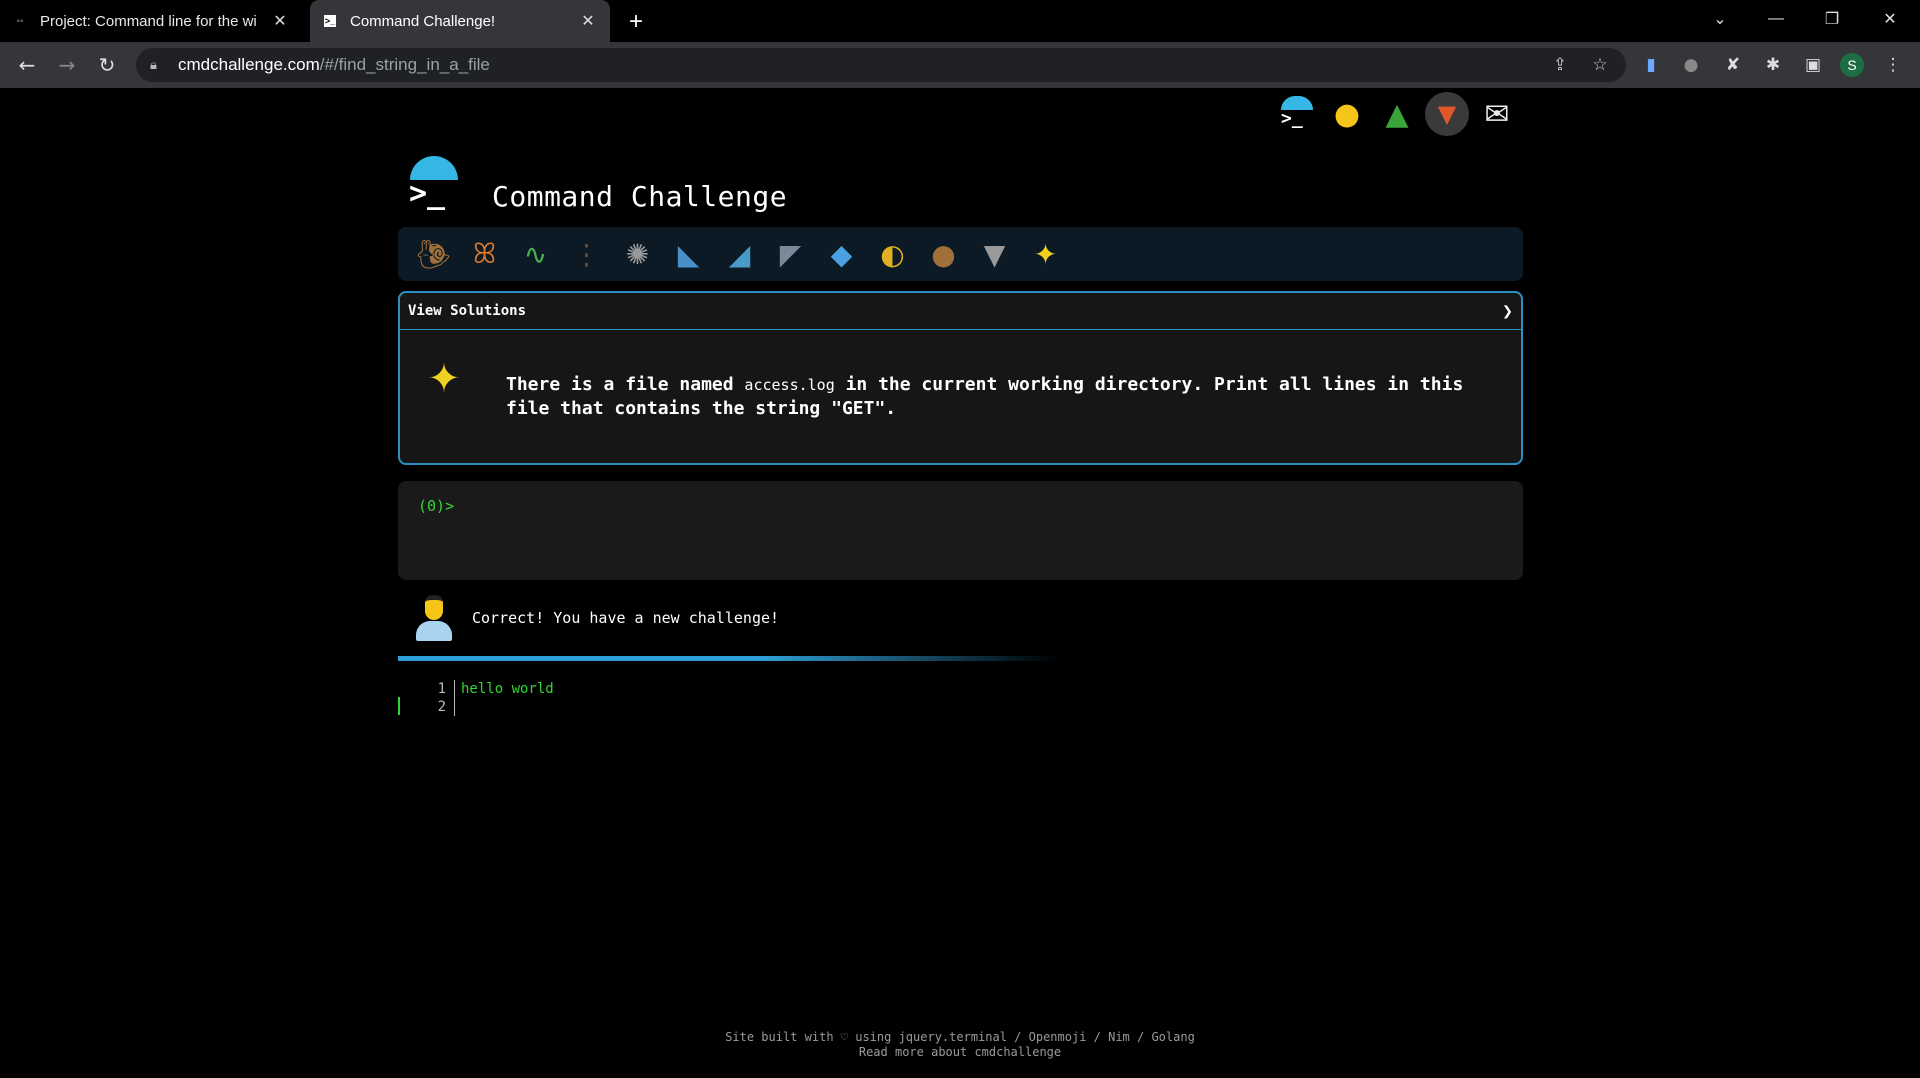  What do you see at coordinates (1813, 65) in the screenshot?
I see `side-panel-icon: ▣` at bounding box center [1813, 65].